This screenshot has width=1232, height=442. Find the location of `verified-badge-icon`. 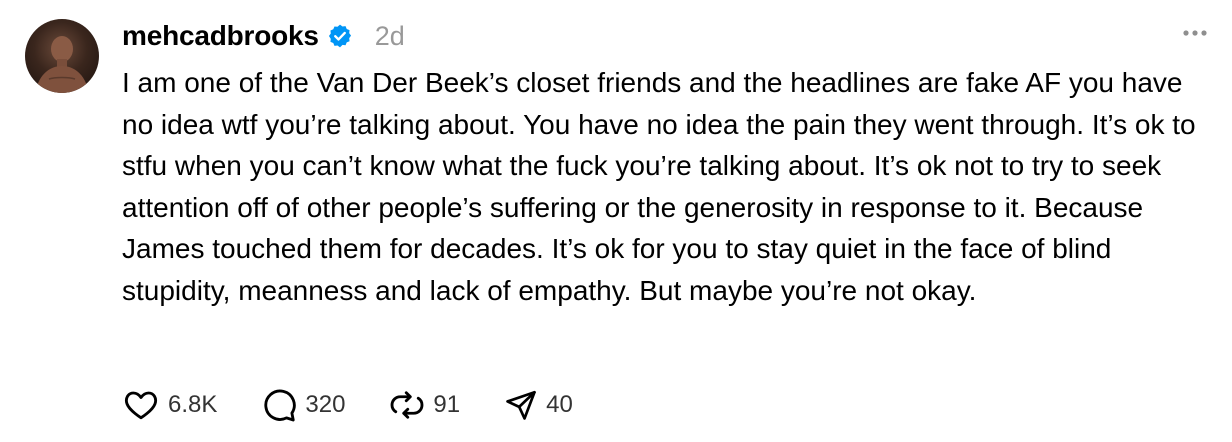

verified-badge-icon is located at coordinates (340, 36).